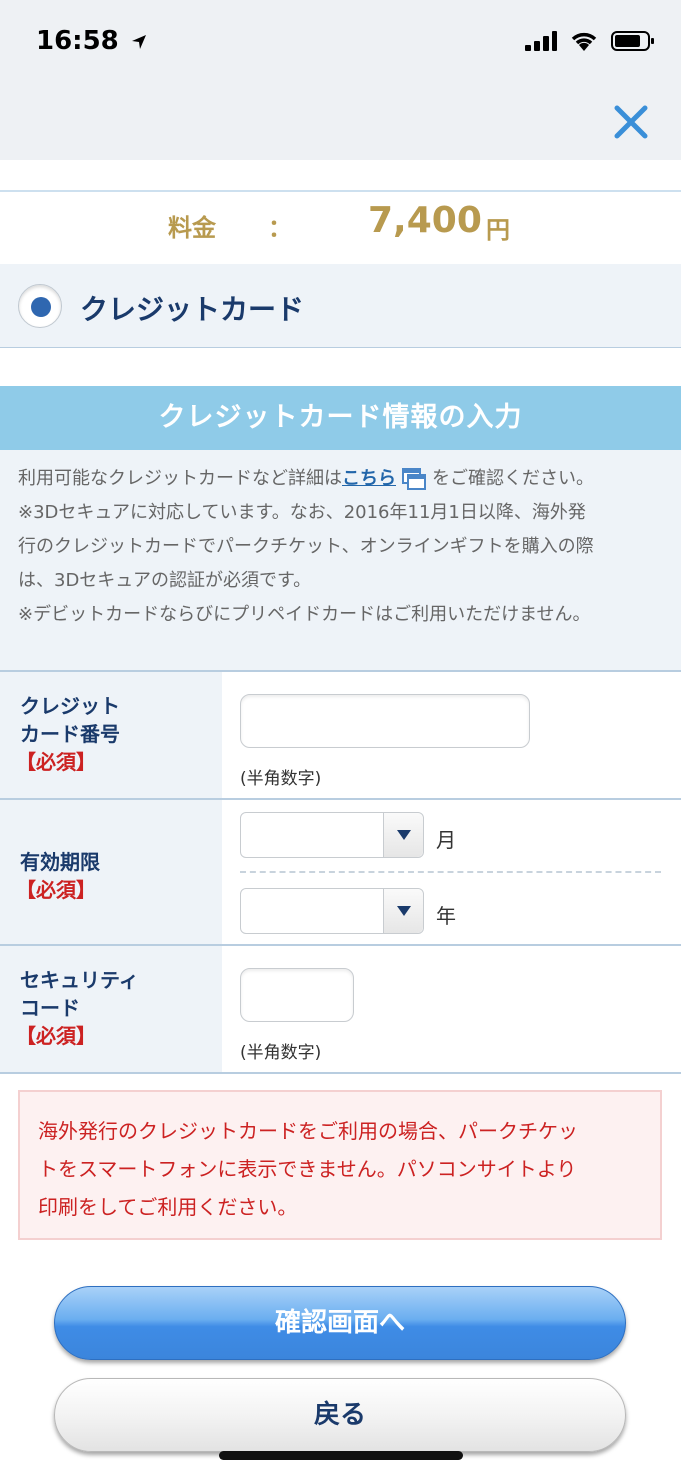 The width and height of the screenshot is (681, 1475). What do you see at coordinates (297, 995) in the screenshot?
I see `security-code-input` at bounding box center [297, 995].